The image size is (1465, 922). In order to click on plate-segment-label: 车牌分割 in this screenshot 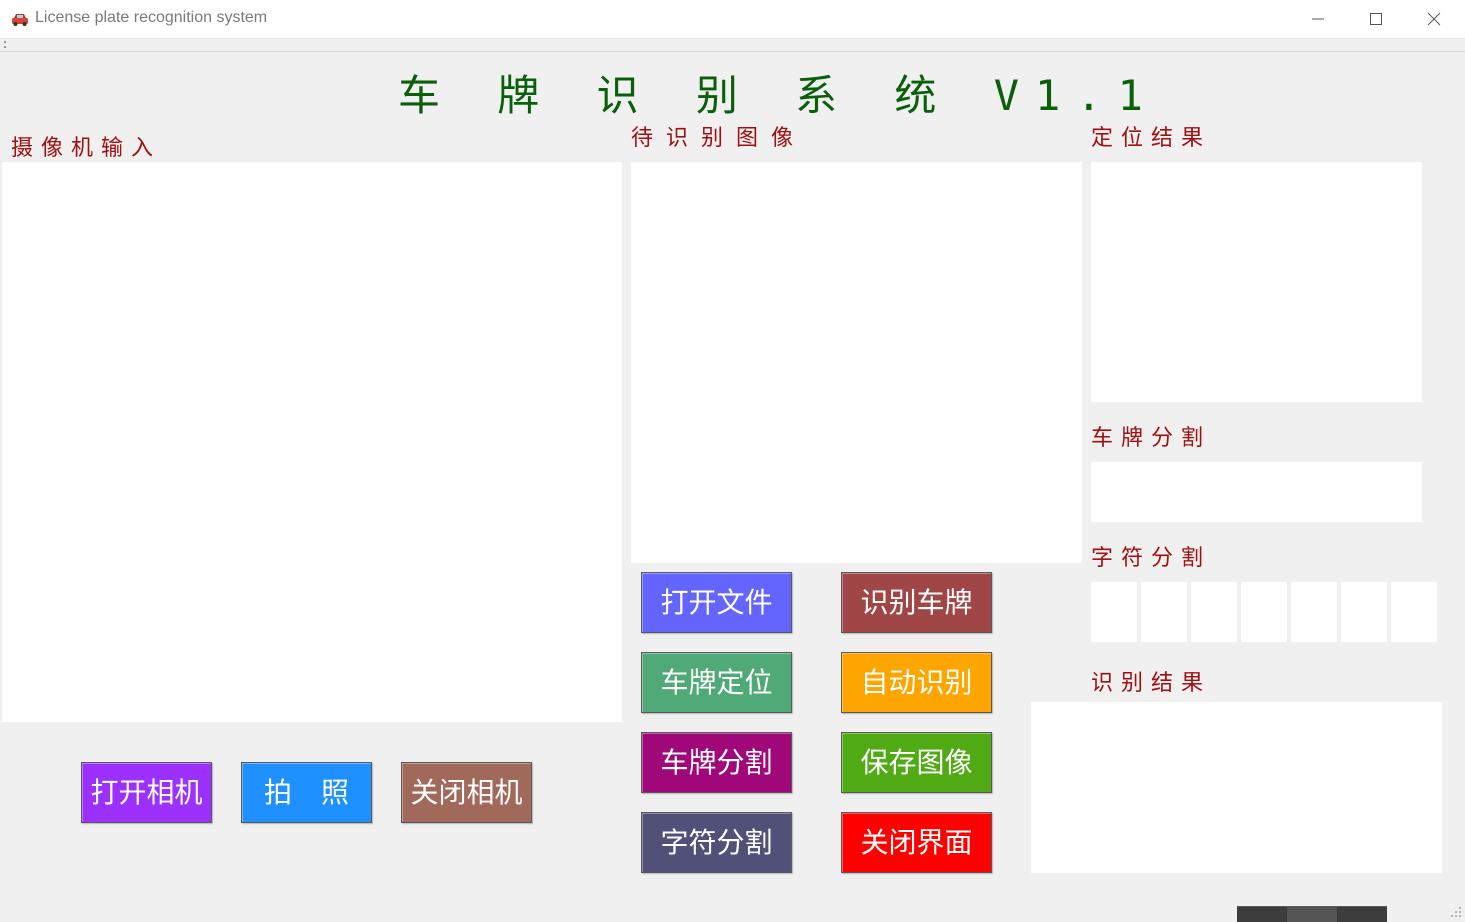, I will do `click(1151, 438)`.